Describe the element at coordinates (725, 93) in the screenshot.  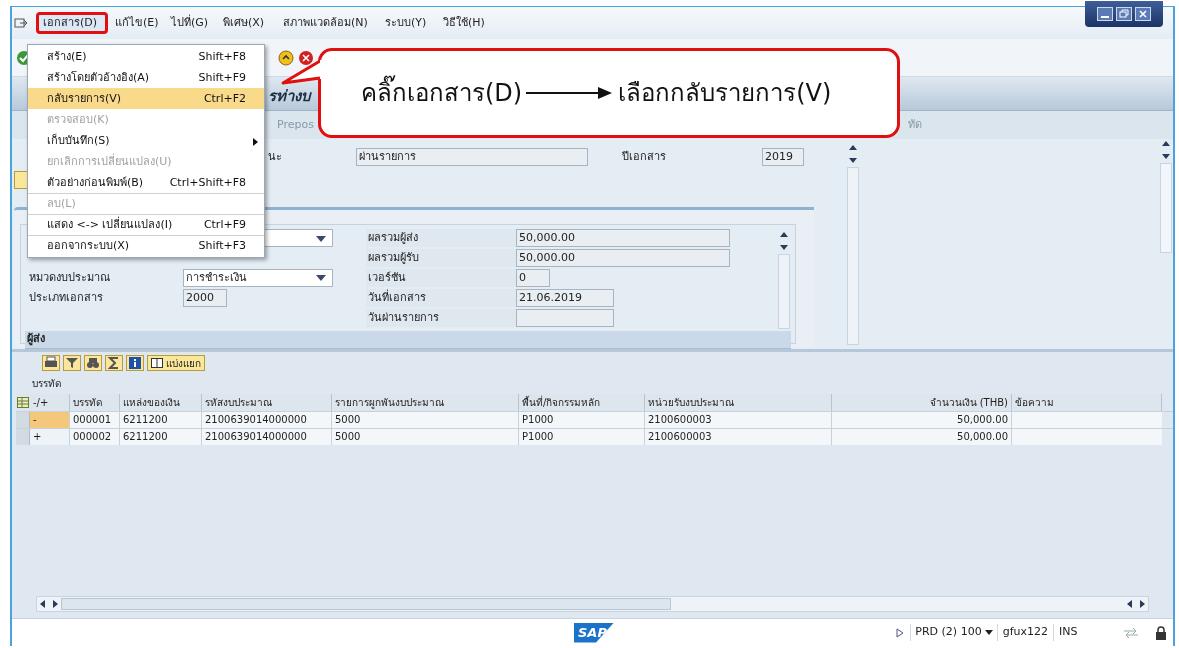
I see `instruction-text: เลือกกลับรายการ(V)` at that location.